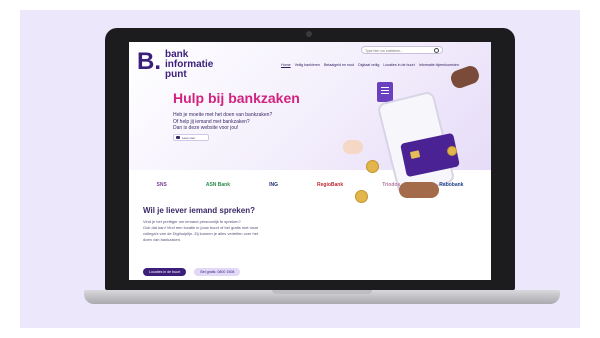 Image resolution: width=600 pixels, height=338 pixels. Describe the element at coordinates (273, 185) in the screenshot. I see `bank-logo-ing: ING` at that location.